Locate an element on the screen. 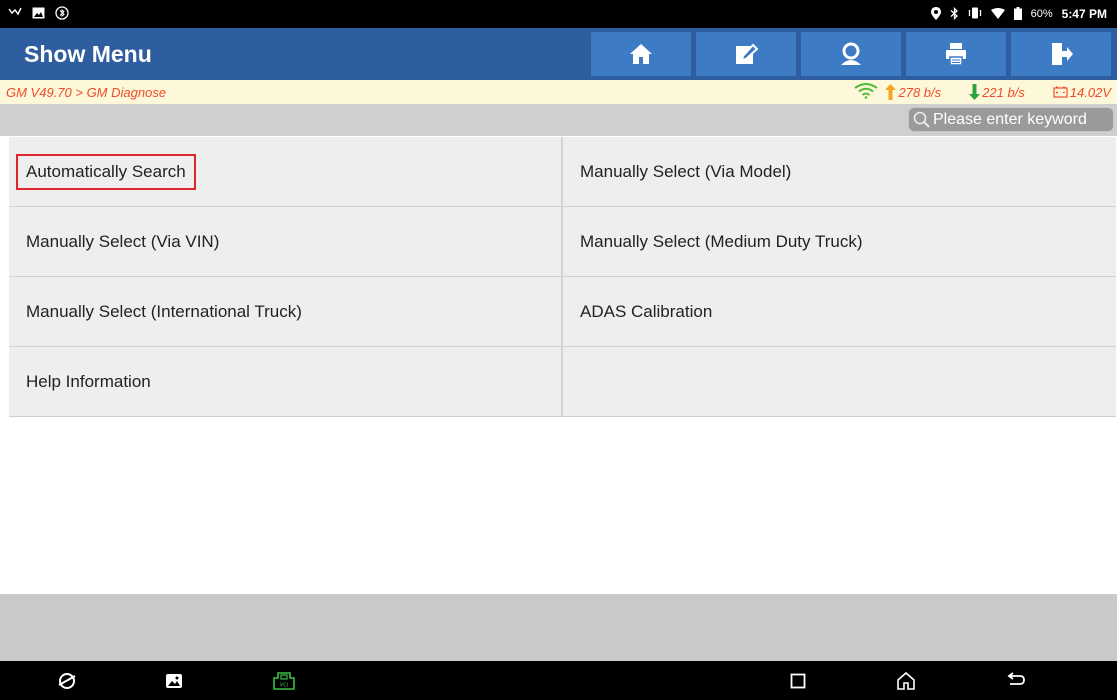  menu-item-manually-select-international-truck: Manually Select (International Truck) is located at coordinates (285, 311).